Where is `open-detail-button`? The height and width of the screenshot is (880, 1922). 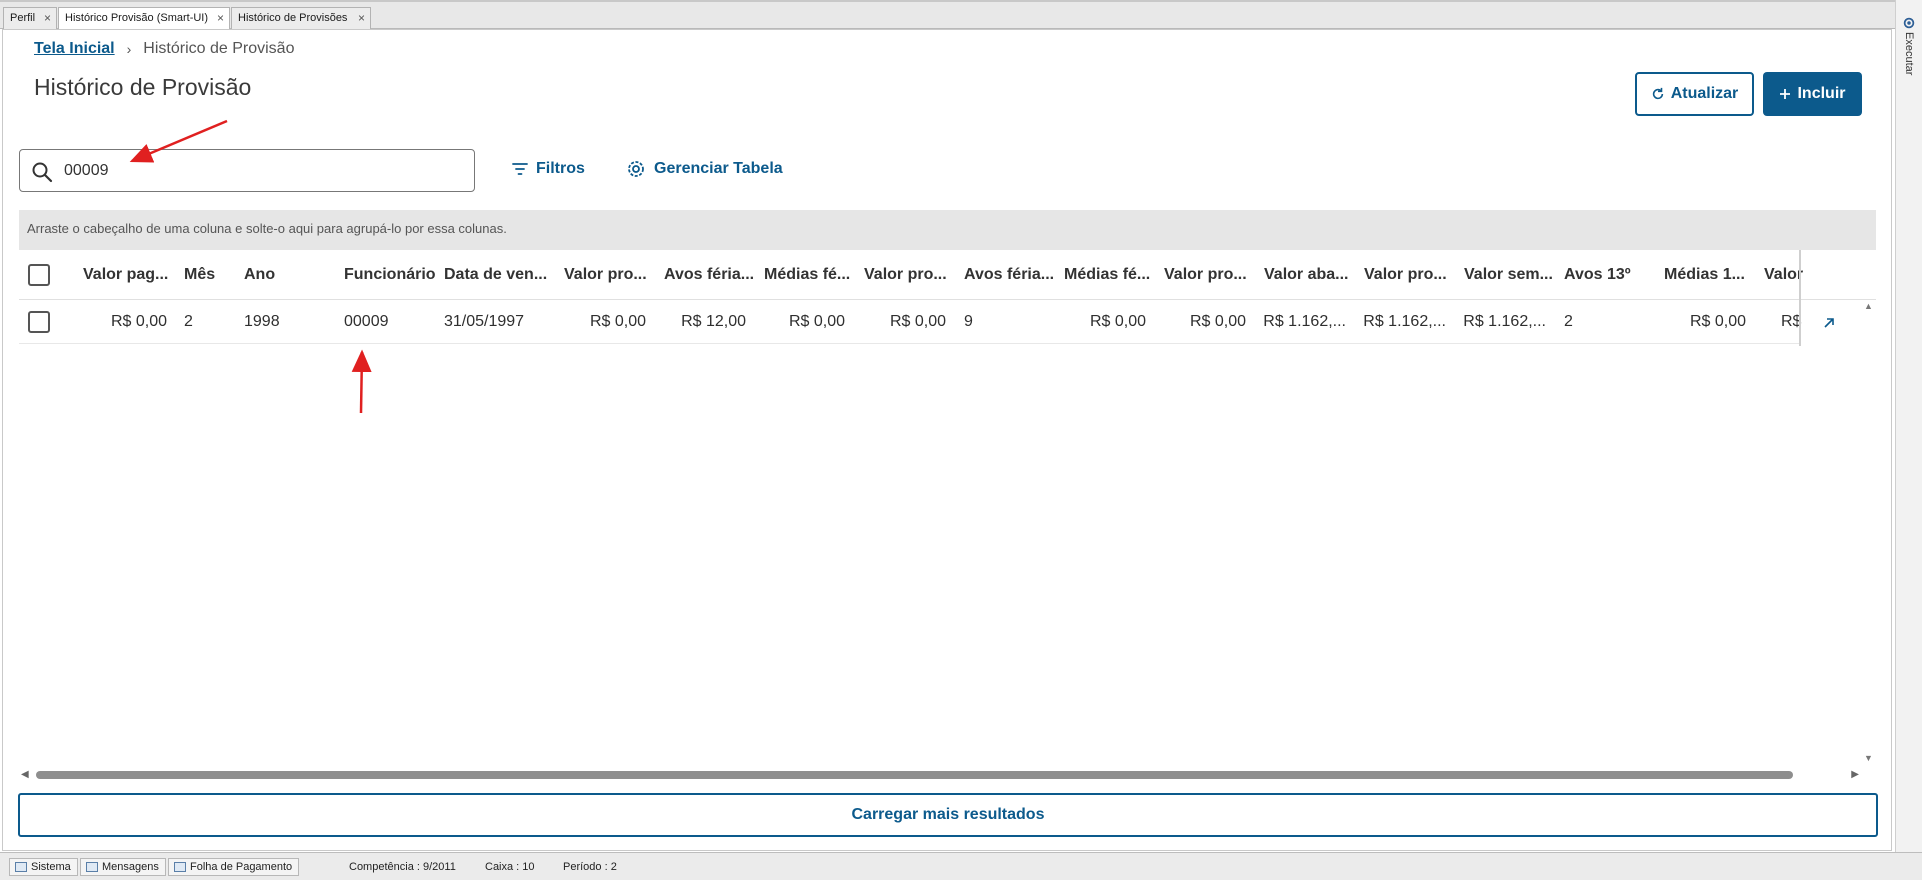 open-detail-button is located at coordinates (1828, 323).